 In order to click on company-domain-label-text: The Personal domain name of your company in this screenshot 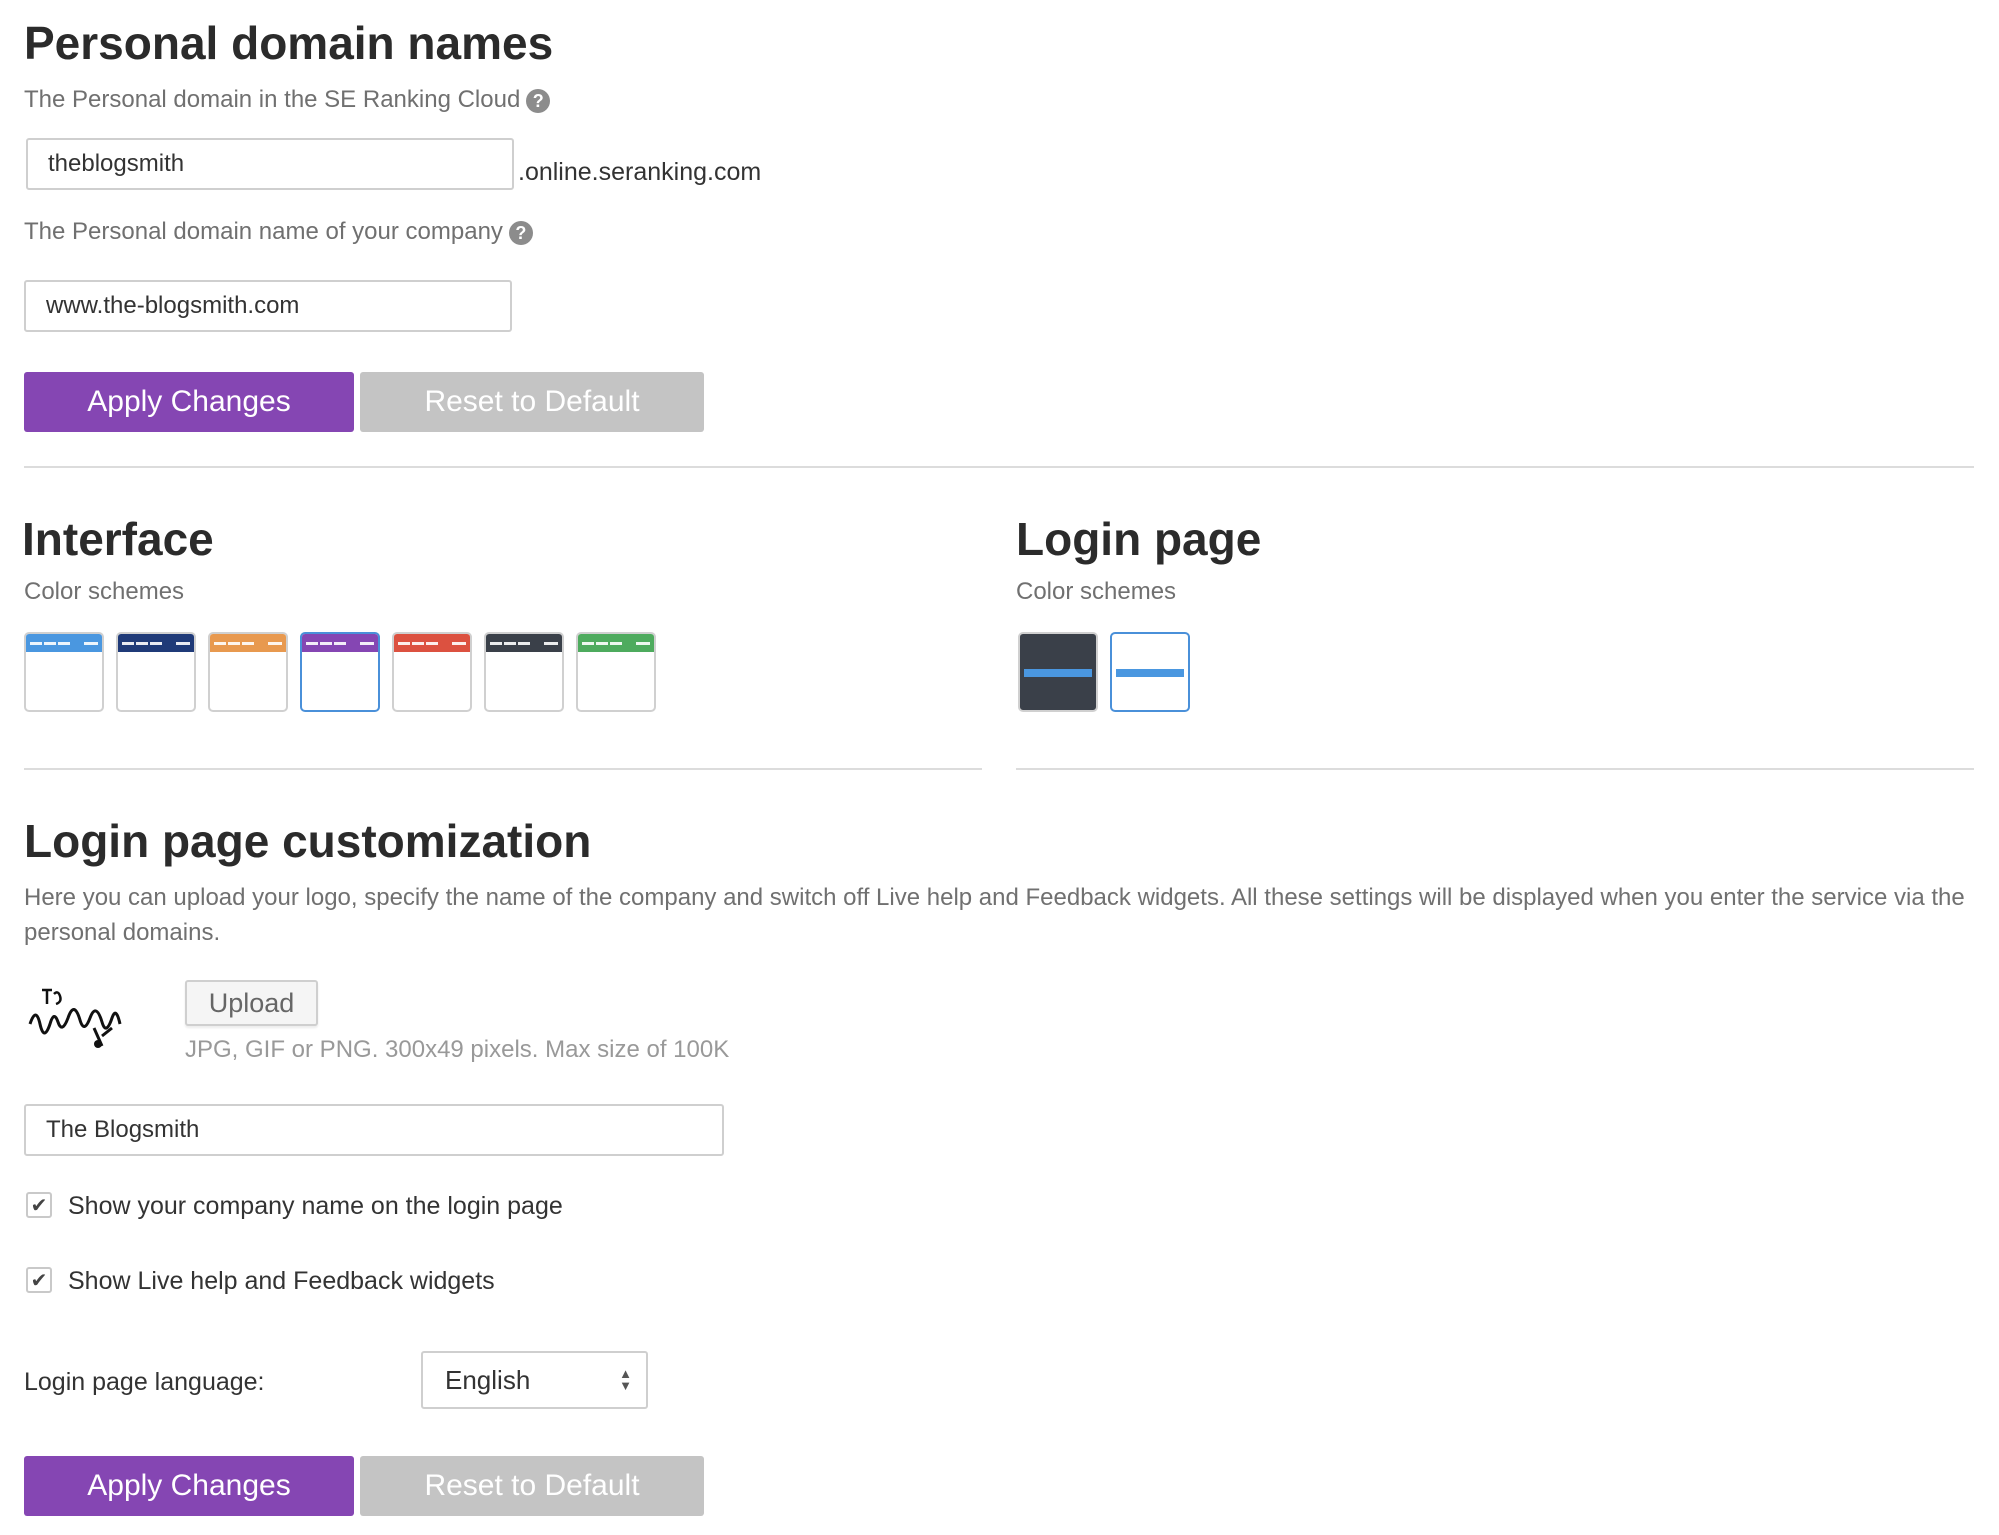, I will do `click(263, 231)`.